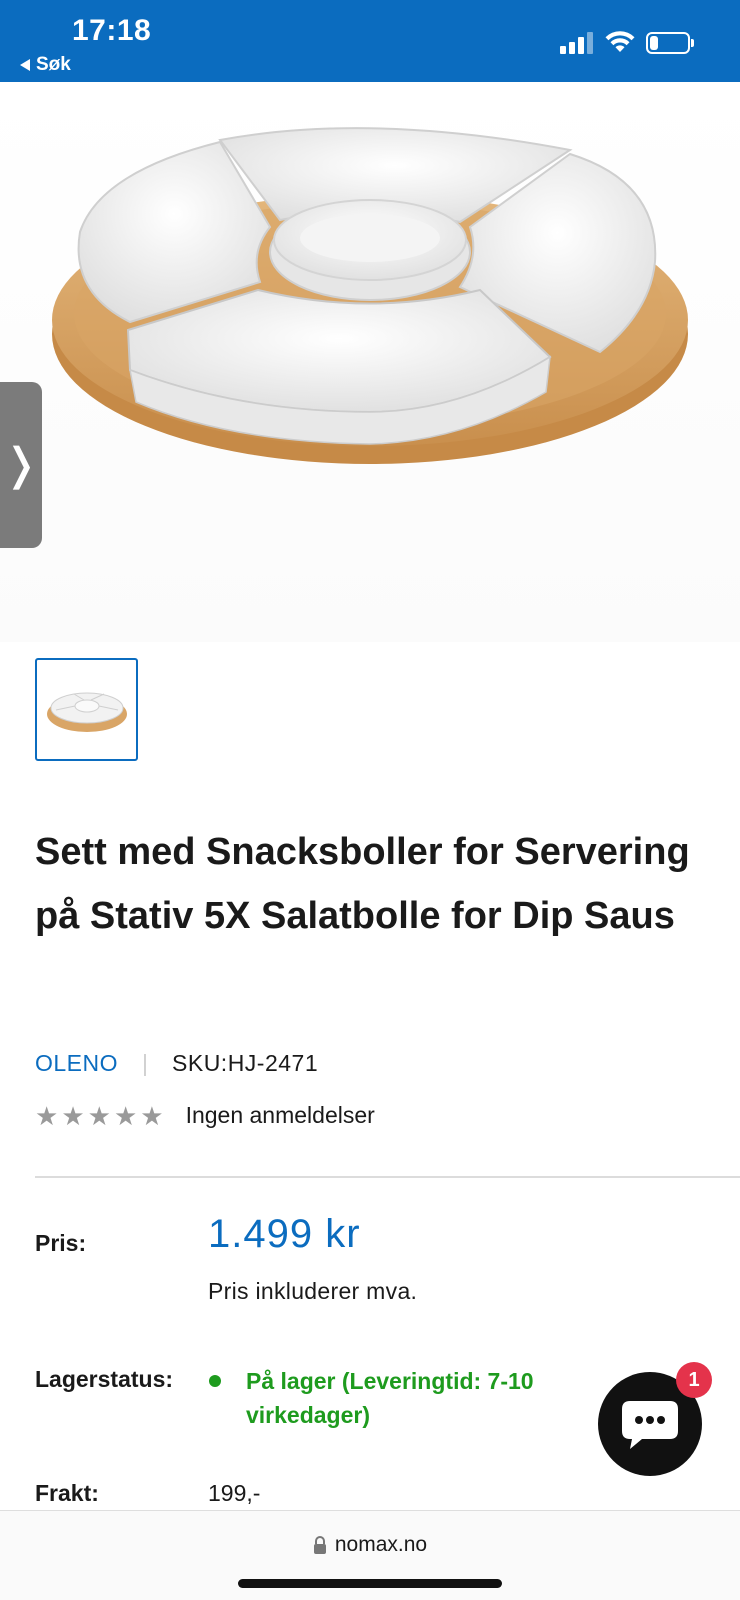 The image size is (740, 1600). What do you see at coordinates (61, 1243) in the screenshot?
I see `price-label: Pris:` at bounding box center [61, 1243].